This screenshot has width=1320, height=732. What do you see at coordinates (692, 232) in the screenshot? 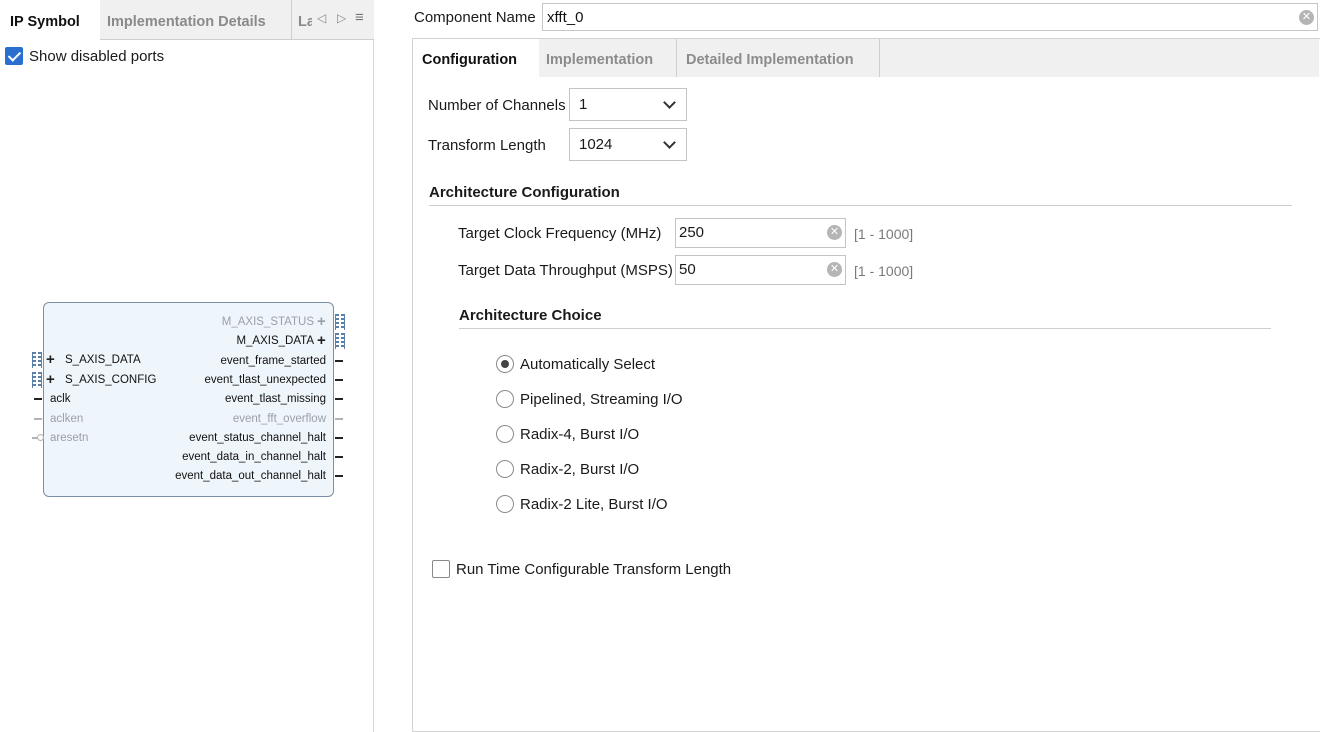
I see `clock-frequency-value: 250` at bounding box center [692, 232].